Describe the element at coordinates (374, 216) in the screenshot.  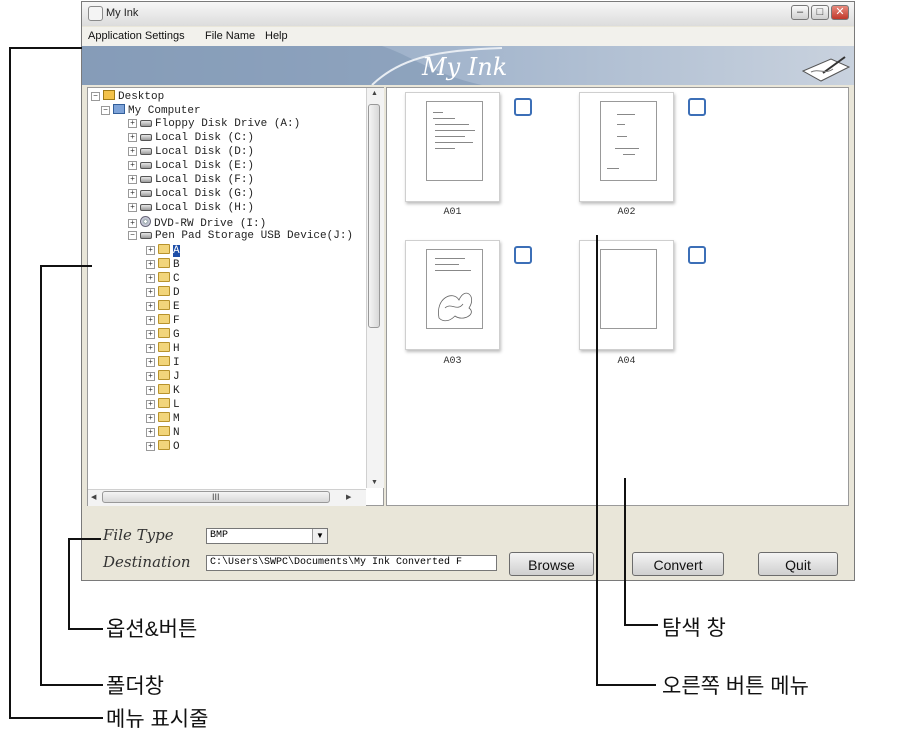
I see `tree-scroll-thumb` at that location.